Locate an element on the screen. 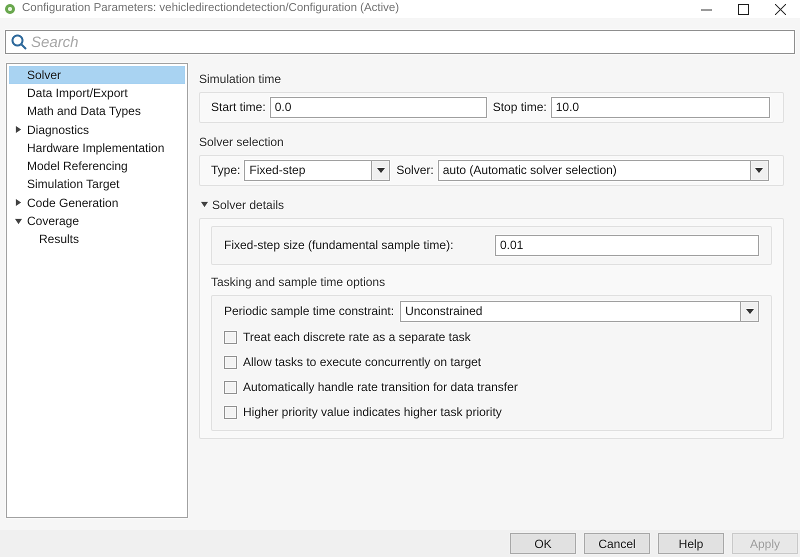 The width and height of the screenshot is (800, 557). solver-dropdown: auto (Automatic solver selection) is located at coordinates (603, 170).